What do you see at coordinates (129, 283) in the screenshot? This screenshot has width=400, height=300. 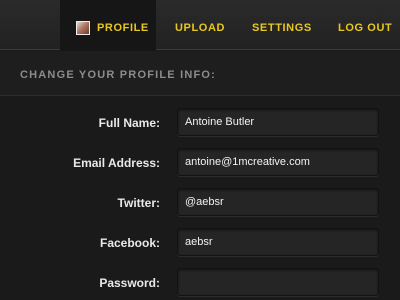 I see `password-label: Password:` at bounding box center [129, 283].